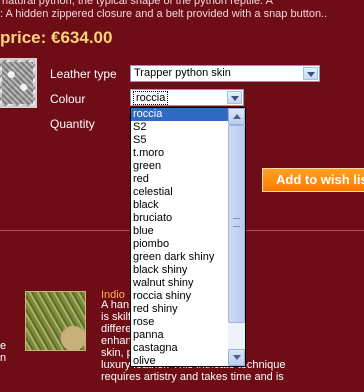 The height and width of the screenshot is (392, 364). What do you see at coordinates (3, 358) in the screenshot?
I see `truncated-text-n: n` at bounding box center [3, 358].